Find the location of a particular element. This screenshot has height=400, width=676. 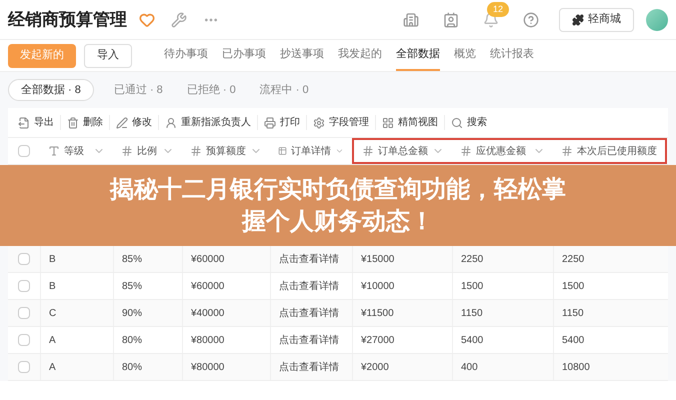

tab: 抄送事项 is located at coordinates (302, 55).